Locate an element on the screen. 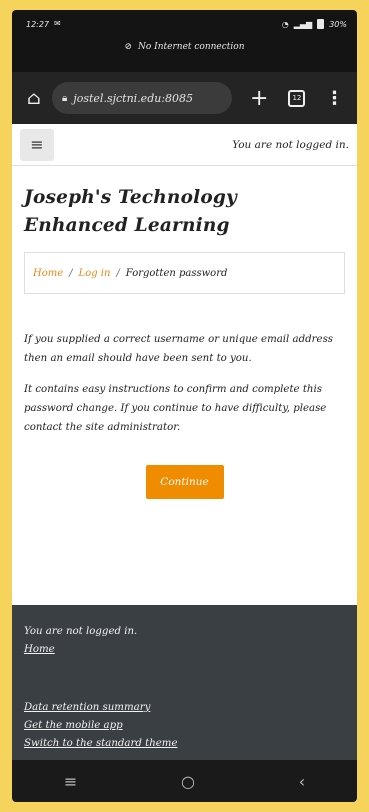 The image size is (369, 812). hamburger-menu-button: ≡ is located at coordinates (37, 144).